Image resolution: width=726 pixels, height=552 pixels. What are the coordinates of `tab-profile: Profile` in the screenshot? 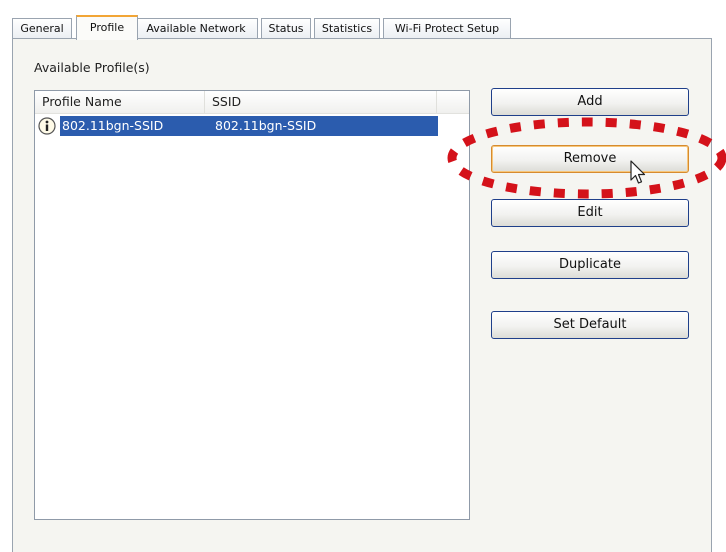 It's located at (107, 27).